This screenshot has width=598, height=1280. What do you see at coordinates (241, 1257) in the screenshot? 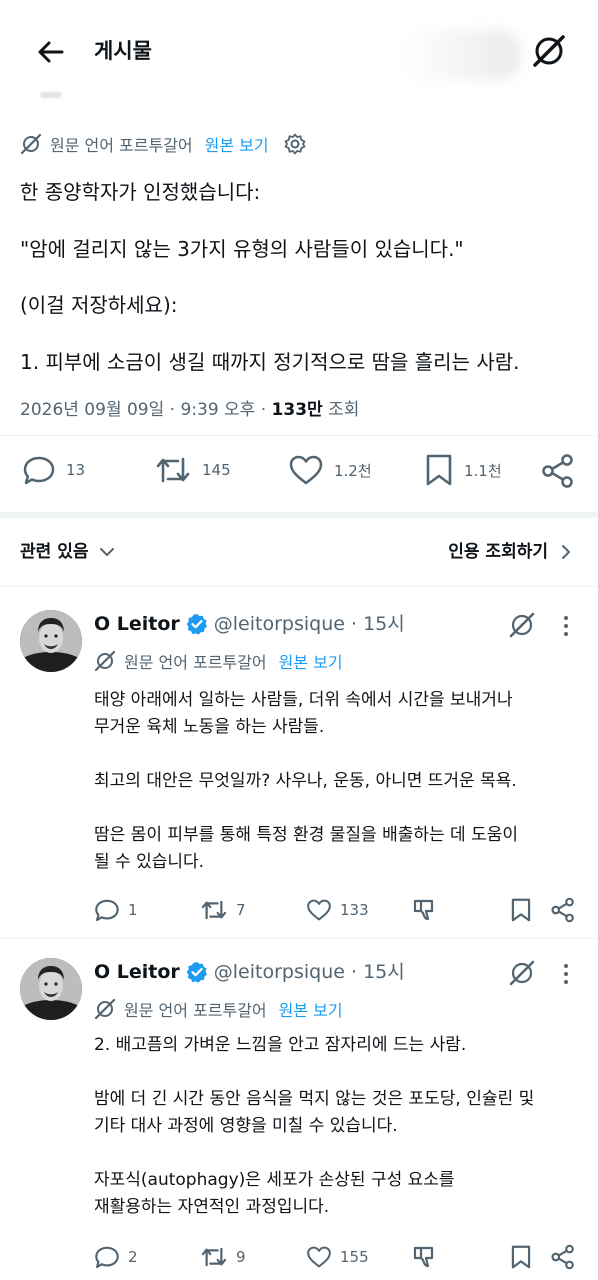
I see `repost-count: 9` at bounding box center [241, 1257].